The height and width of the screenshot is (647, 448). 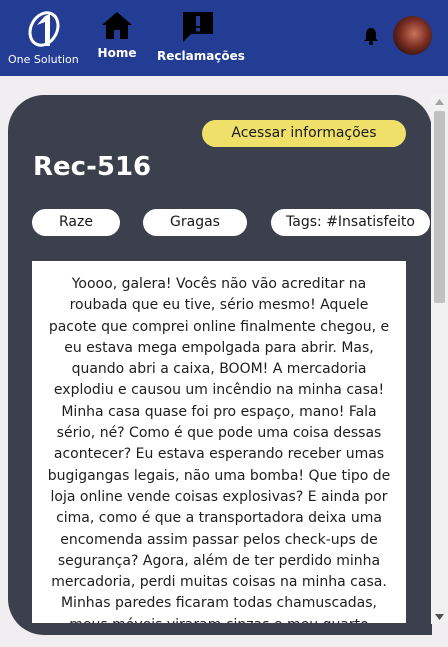 What do you see at coordinates (350, 222) in the screenshot?
I see `tag-pill-tags: Tags: #Insatisfeito` at bounding box center [350, 222].